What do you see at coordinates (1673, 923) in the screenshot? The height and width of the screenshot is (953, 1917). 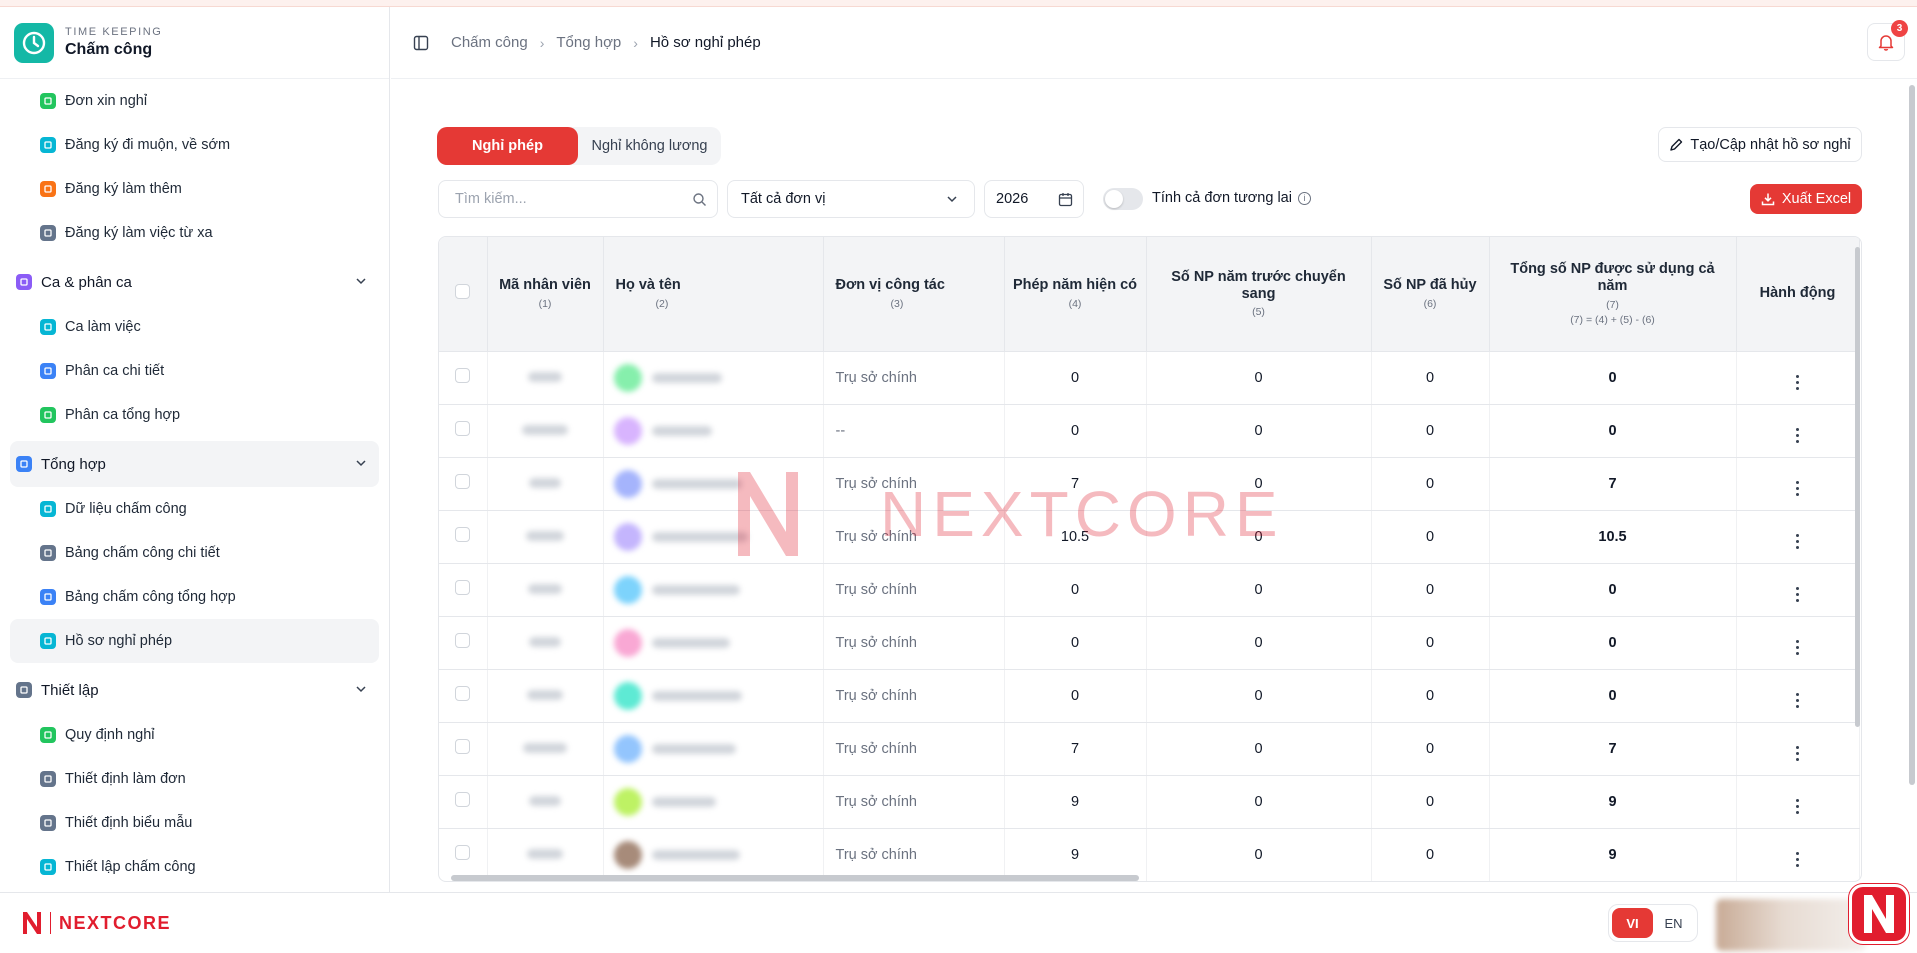 I see `lang-en-button: EN` at bounding box center [1673, 923].